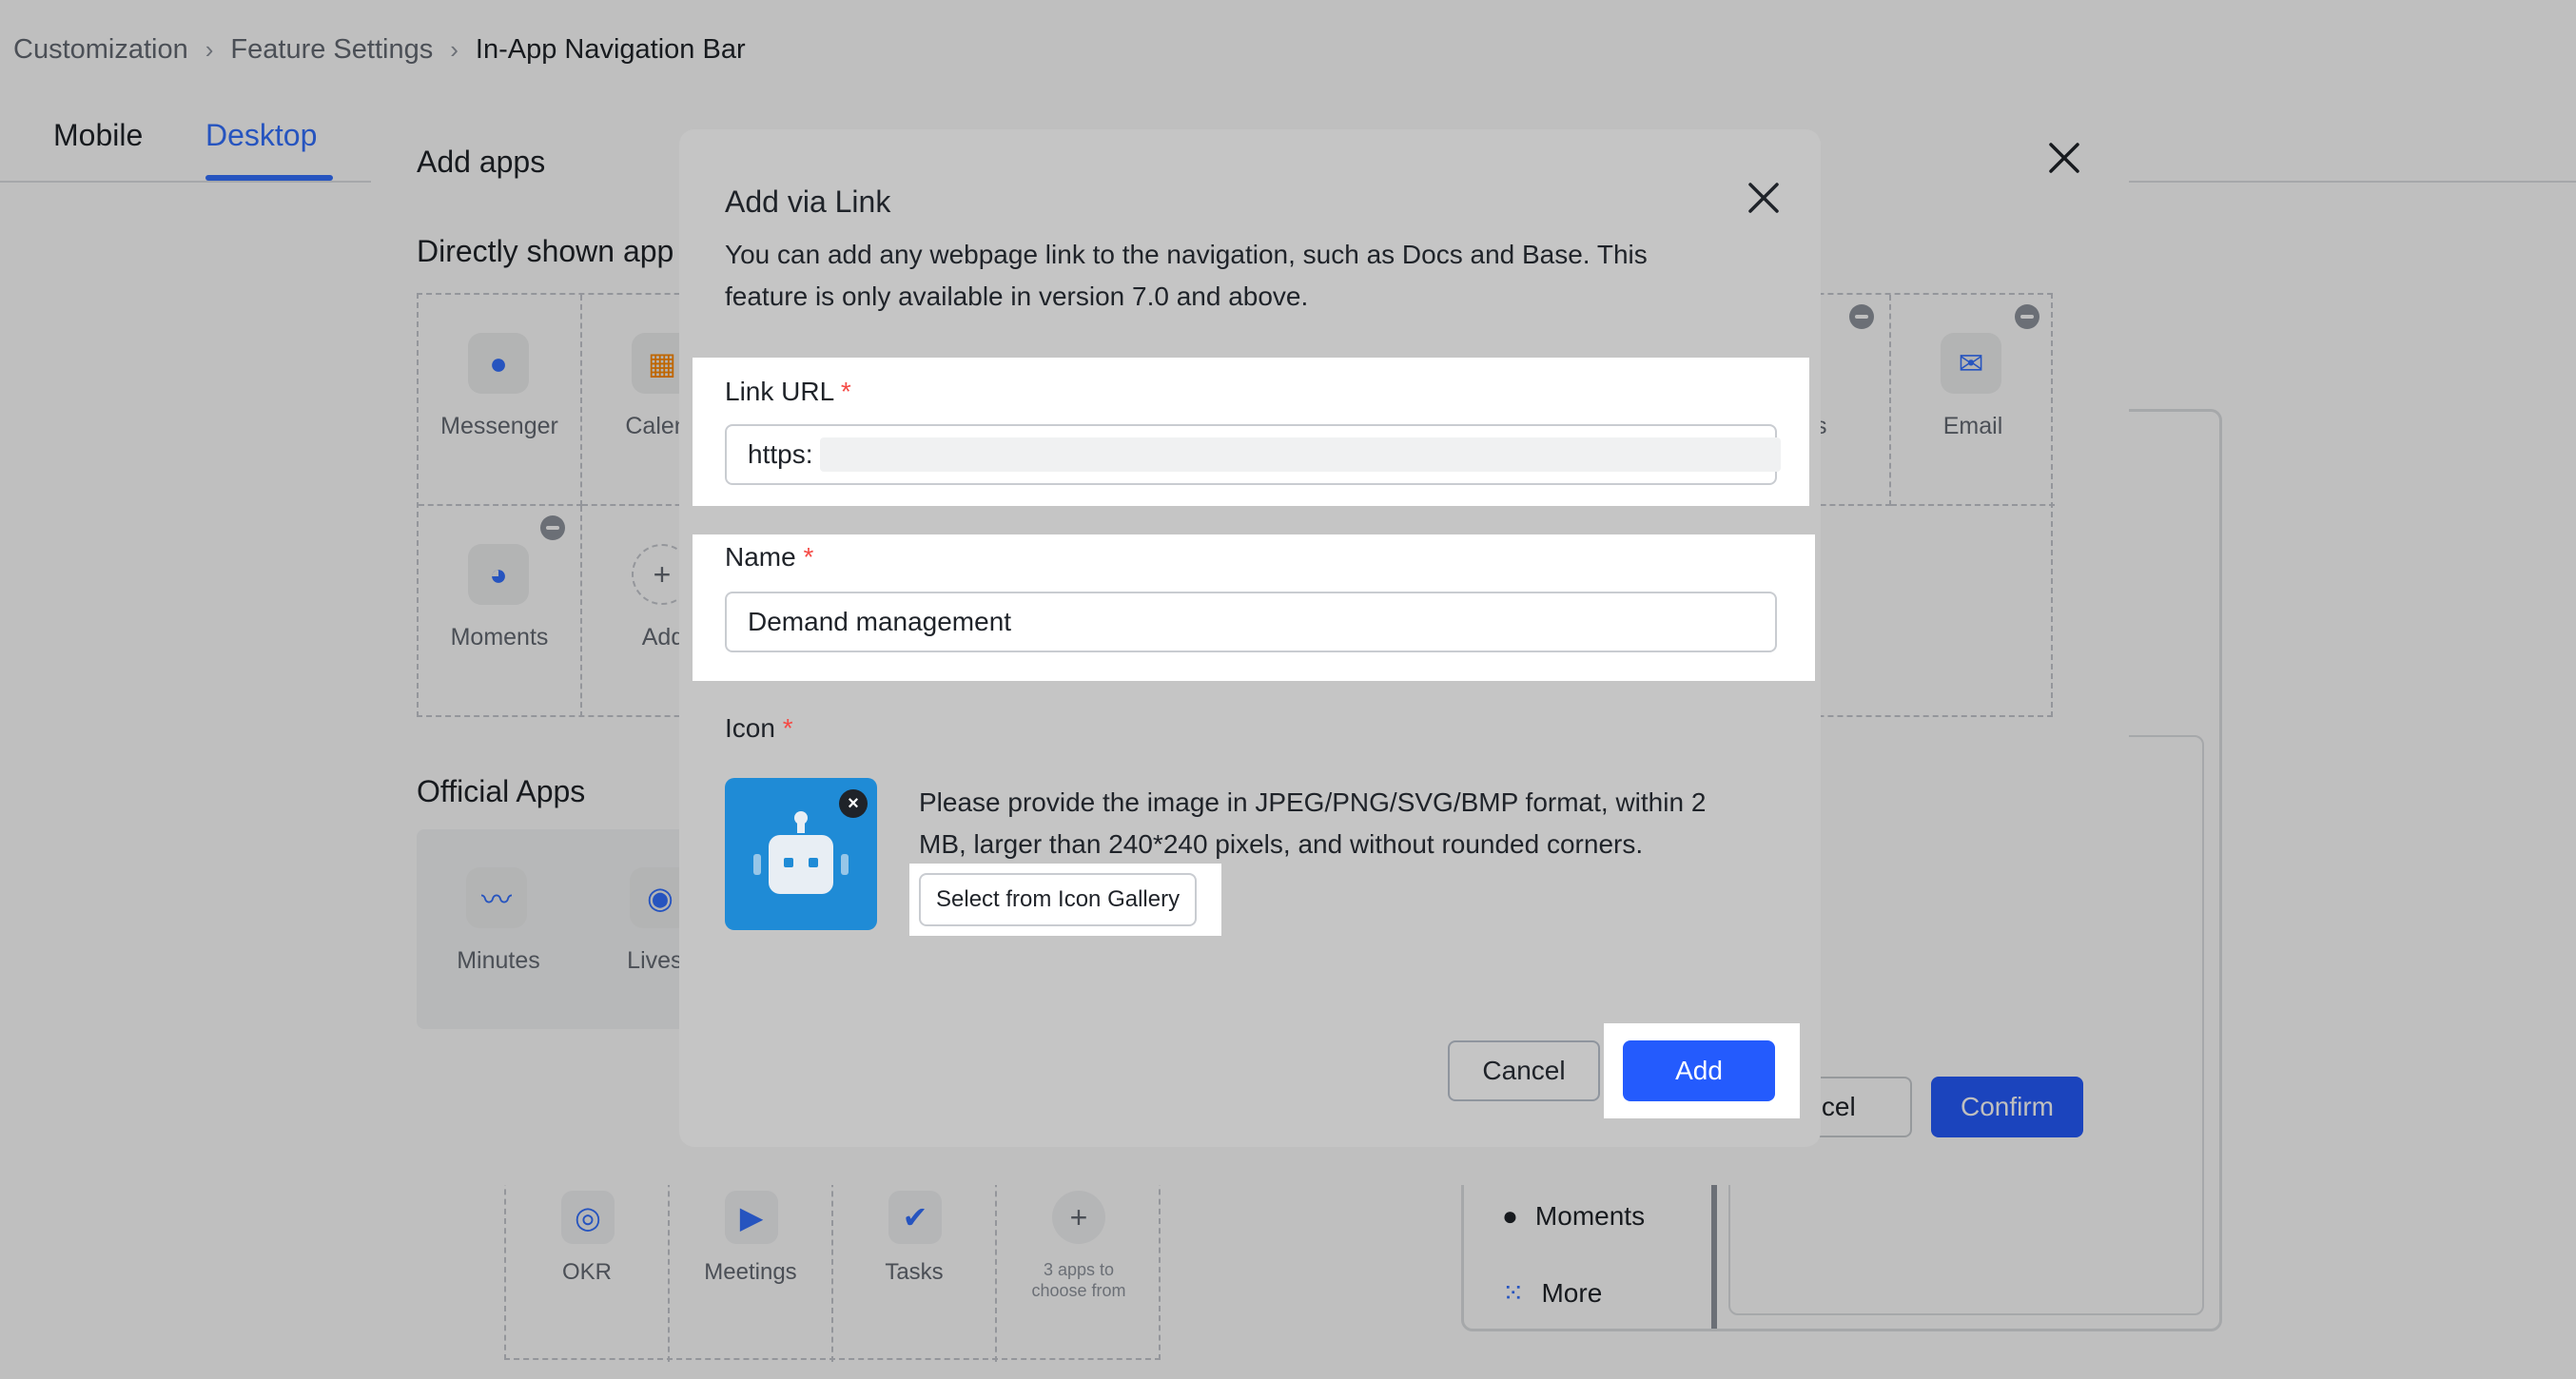 This screenshot has height=1379, width=2576. Describe the element at coordinates (781, 454) in the screenshot. I see `link-url-value: https:` at that location.